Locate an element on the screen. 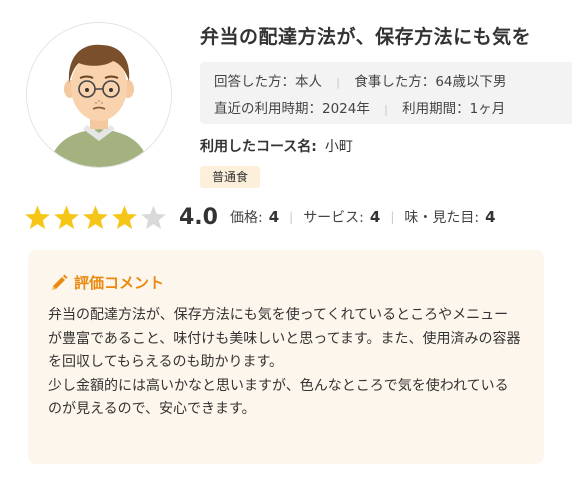  rating-row: 4.0 価格: 4 | サービス: 4 | 味・見た目: 4 is located at coordinates (260, 217).